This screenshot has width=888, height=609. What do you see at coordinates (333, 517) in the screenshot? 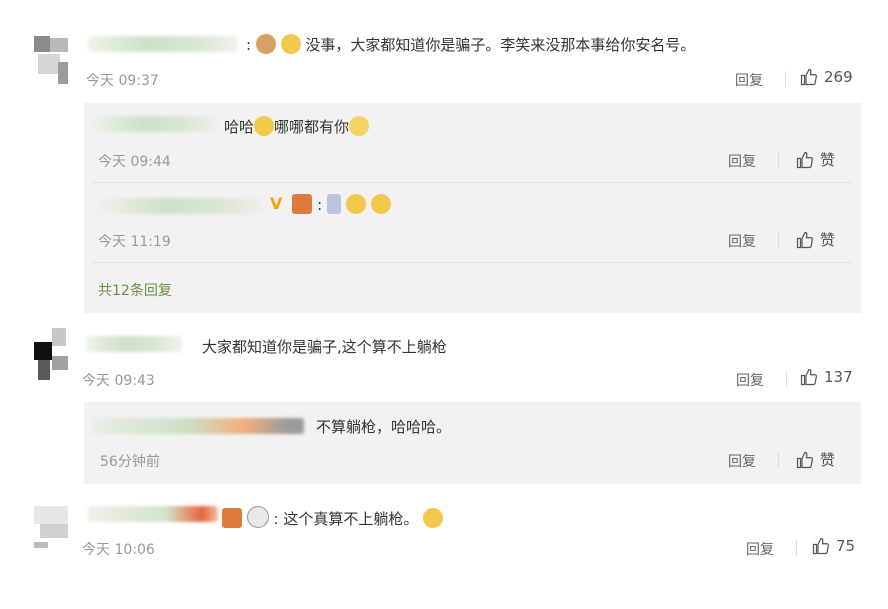
I see `comment-text: : 这个真算不上躺枪。` at bounding box center [333, 517].